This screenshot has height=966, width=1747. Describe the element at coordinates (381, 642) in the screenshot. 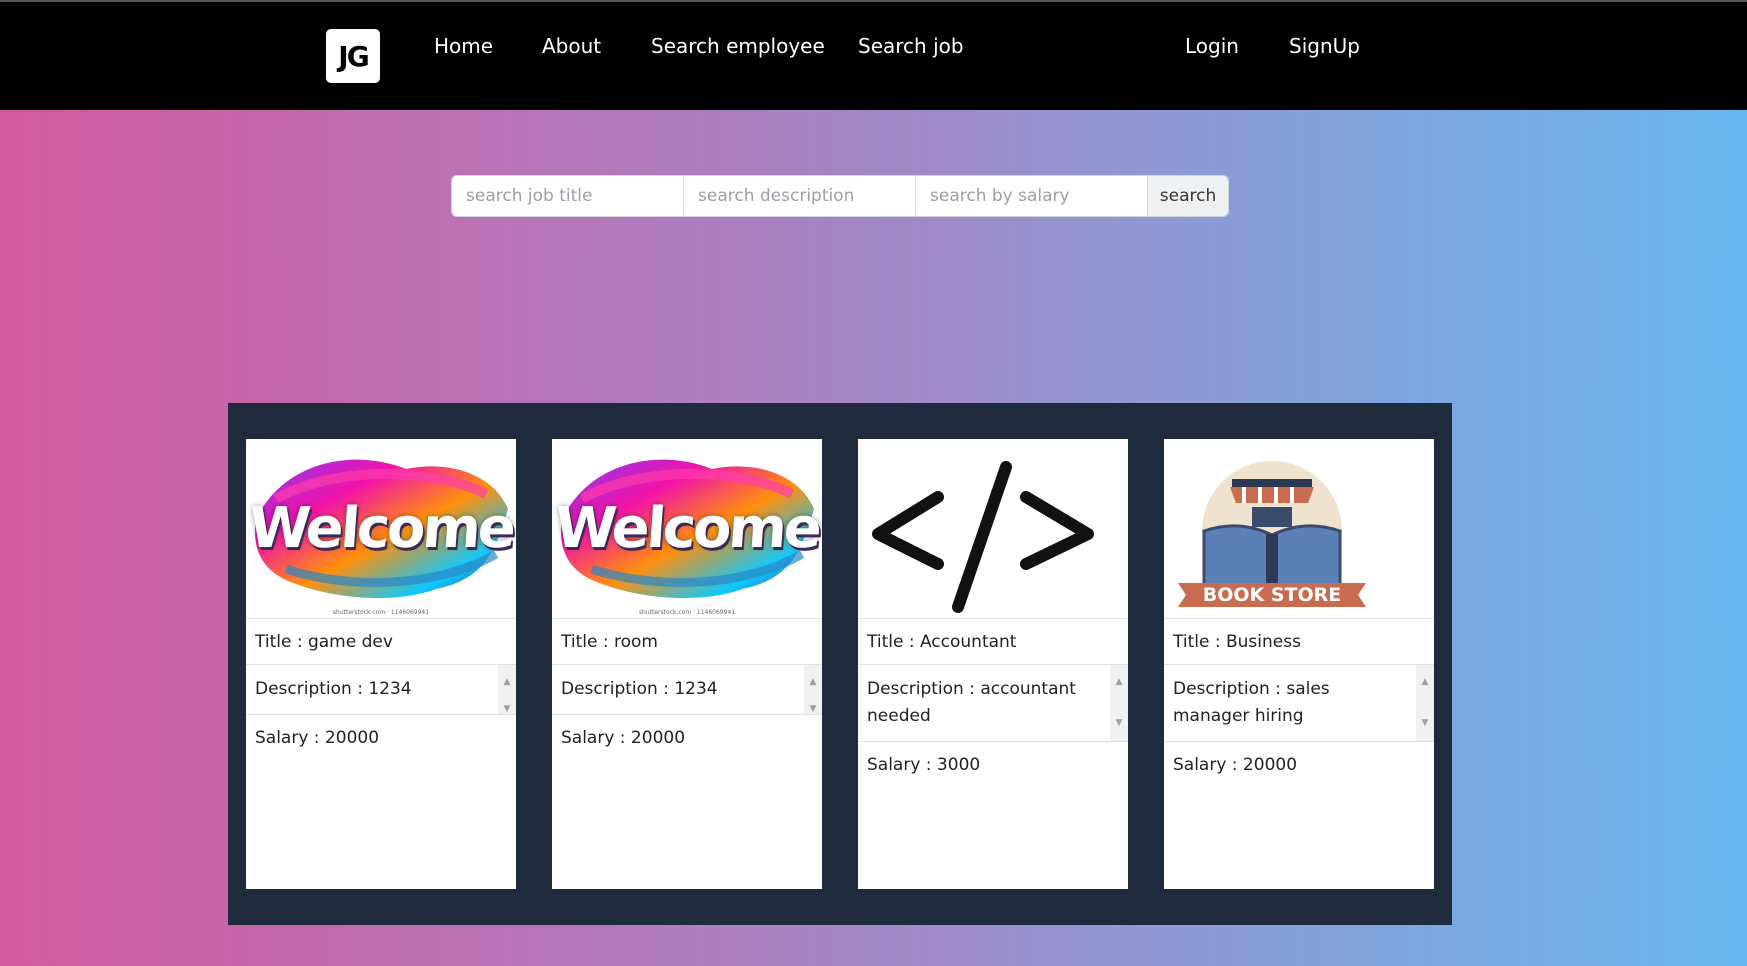

I see `job-title: Title : game dev` at that location.